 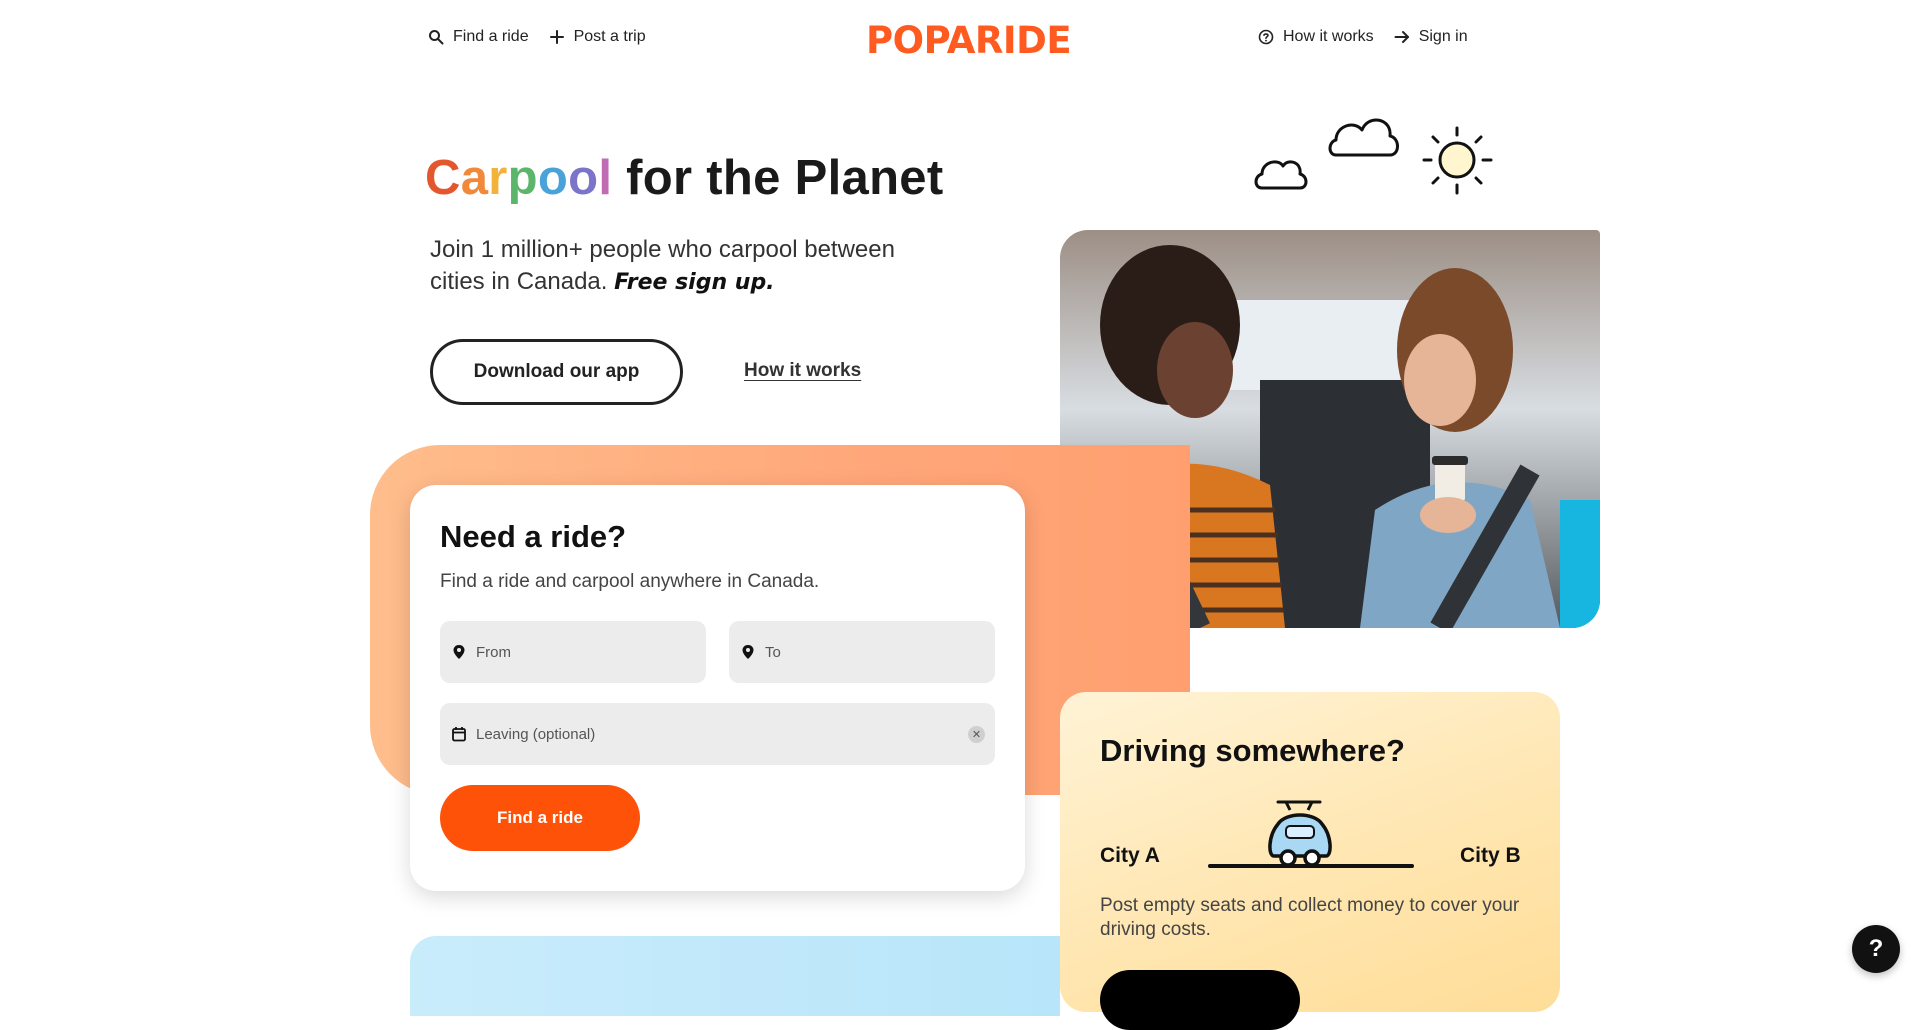 What do you see at coordinates (1490, 855) in the screenshot?
I see `city-b-label: City B` at bounding box center [1490, 855].